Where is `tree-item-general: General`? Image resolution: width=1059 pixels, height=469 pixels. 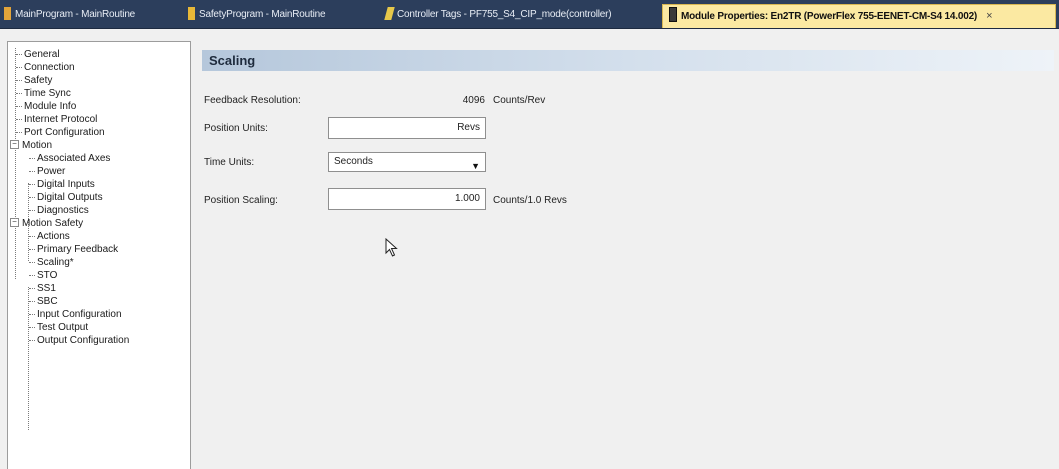
tree-item-general: General is located at coordinates (42, 54).